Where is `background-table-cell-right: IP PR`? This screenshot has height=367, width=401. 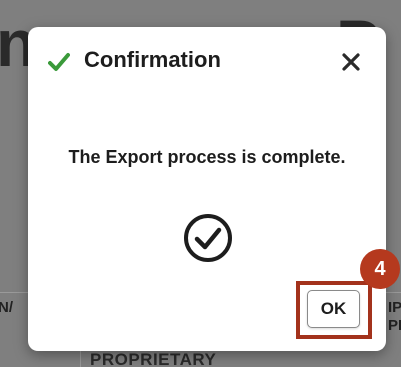 background-table-cell-right: IP PR is located at coordinates (394, 317).